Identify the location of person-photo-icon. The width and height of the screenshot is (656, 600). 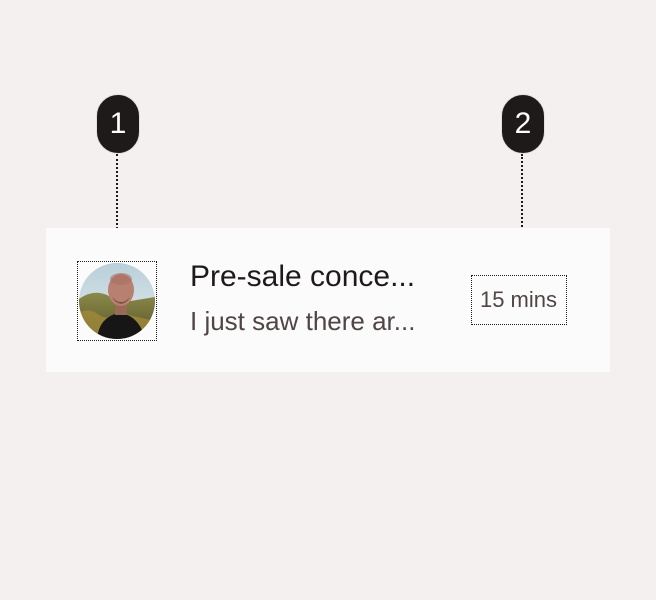
(117, 301).